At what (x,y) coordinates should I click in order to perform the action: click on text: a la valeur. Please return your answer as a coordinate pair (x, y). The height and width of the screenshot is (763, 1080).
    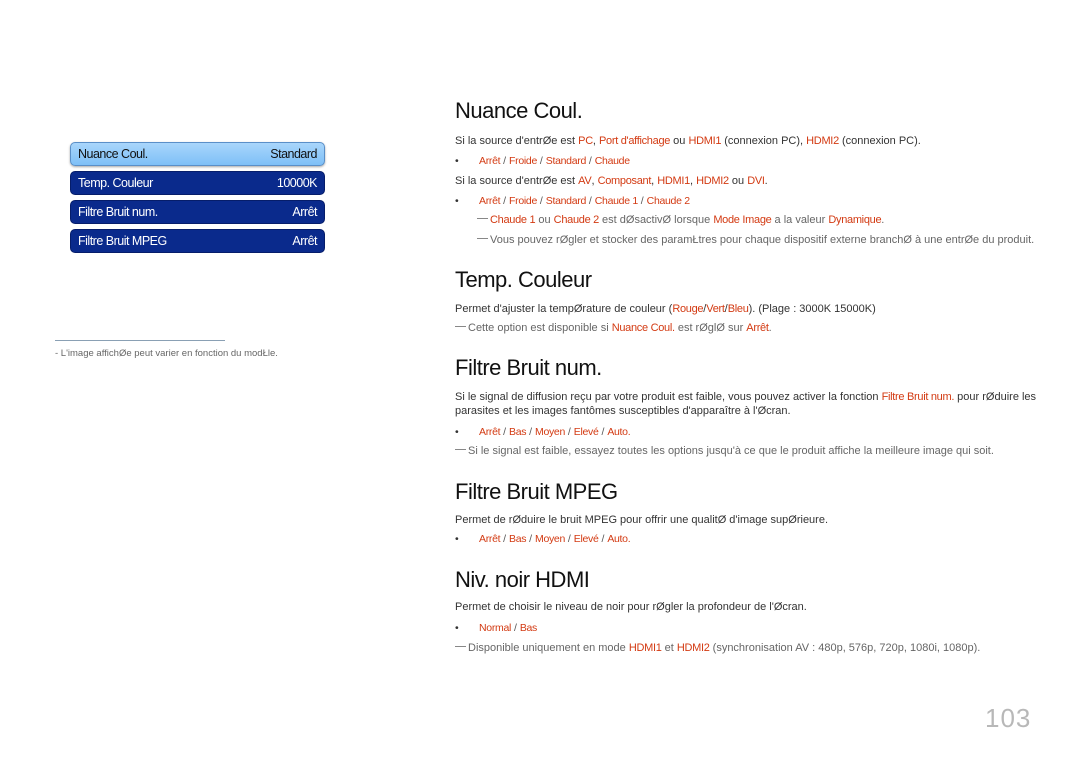
    Looking at the image, I should click on (800, 220).